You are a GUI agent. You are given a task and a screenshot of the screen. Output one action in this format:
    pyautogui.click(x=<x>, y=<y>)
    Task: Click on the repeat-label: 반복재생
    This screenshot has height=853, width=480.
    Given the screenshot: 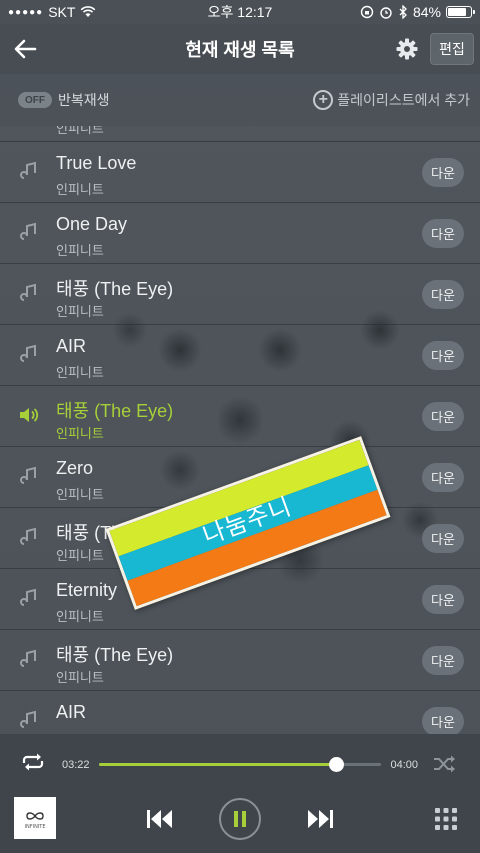 What is the action you would take?
    pyautogui.click(x=84, y=100)
    